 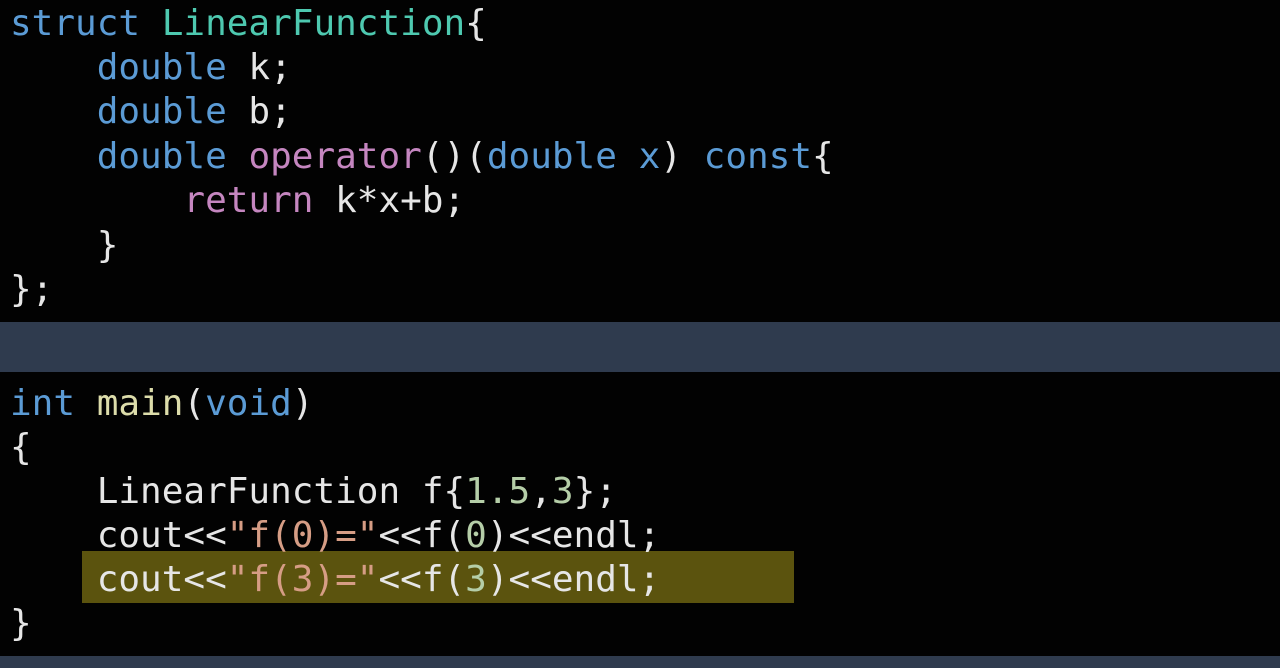 I want to click on code-line-open-main: {, so click(x=21, y=448).